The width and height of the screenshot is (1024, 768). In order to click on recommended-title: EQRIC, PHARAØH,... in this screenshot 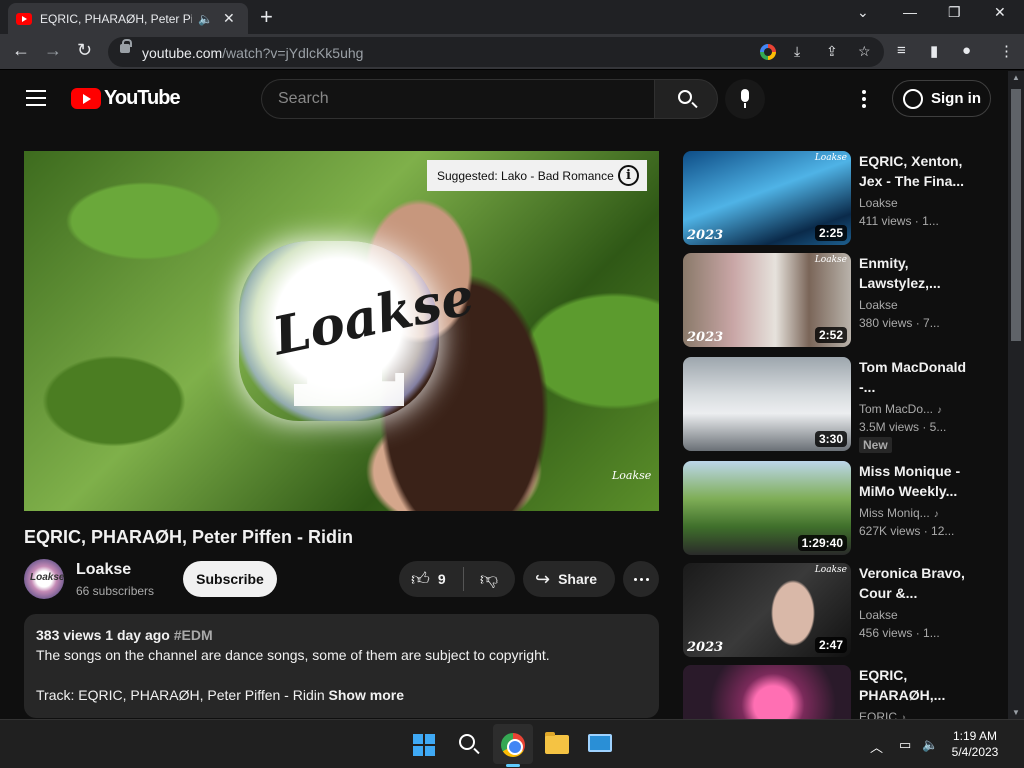, I will do `click(914, 685)`.